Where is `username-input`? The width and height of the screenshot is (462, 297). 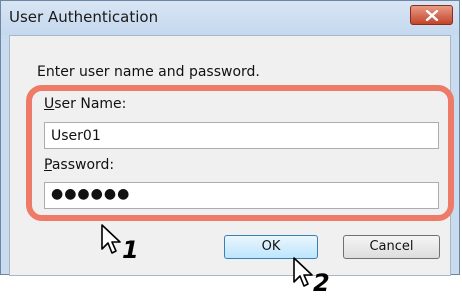
username-input is located at coordinates (241, 135).